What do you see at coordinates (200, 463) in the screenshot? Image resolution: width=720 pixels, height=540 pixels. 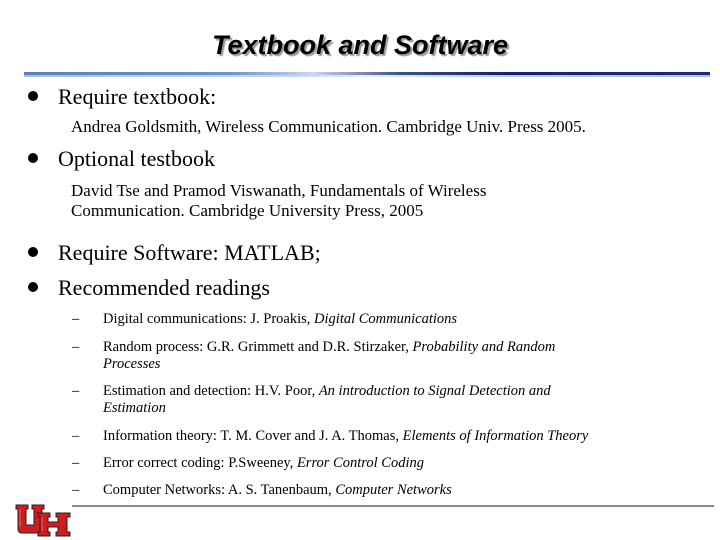 I see `reading-prefix: Error correct coding: P.Sweeney,` at bounding box center [200, 463].